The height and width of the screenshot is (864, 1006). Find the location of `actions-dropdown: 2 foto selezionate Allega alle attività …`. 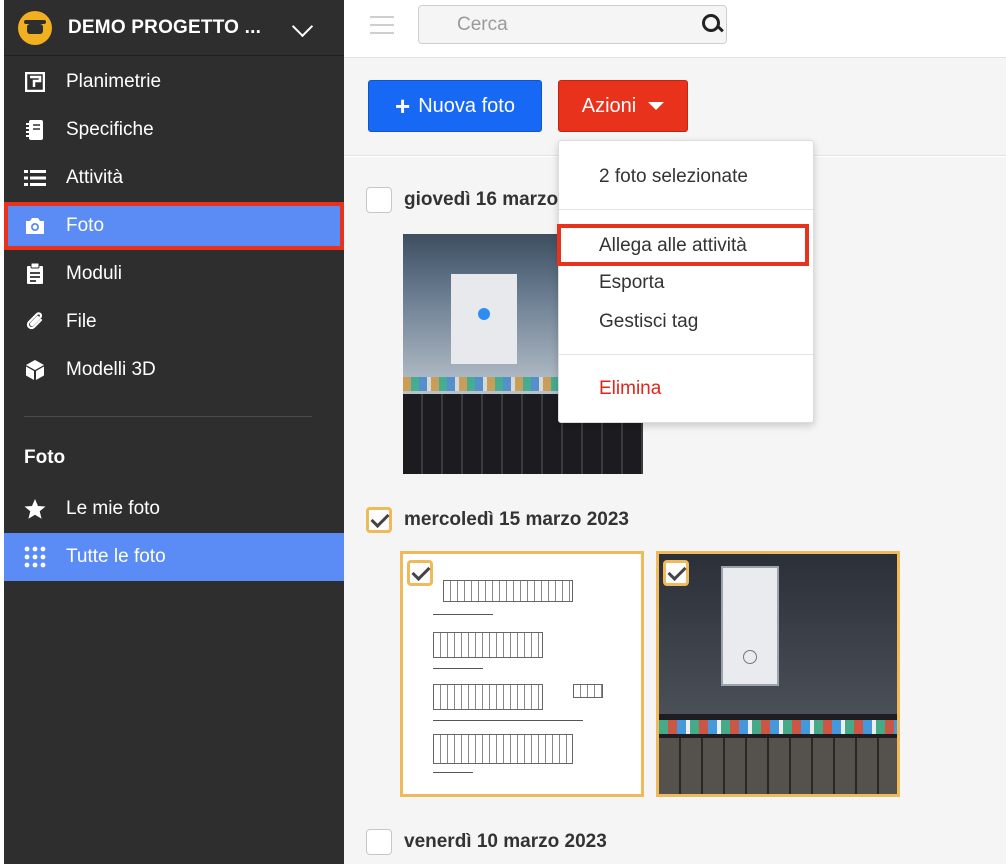

actions-dropdown: 2 foto selezionate Allega alle attività … is located at coordinates (685, 281).